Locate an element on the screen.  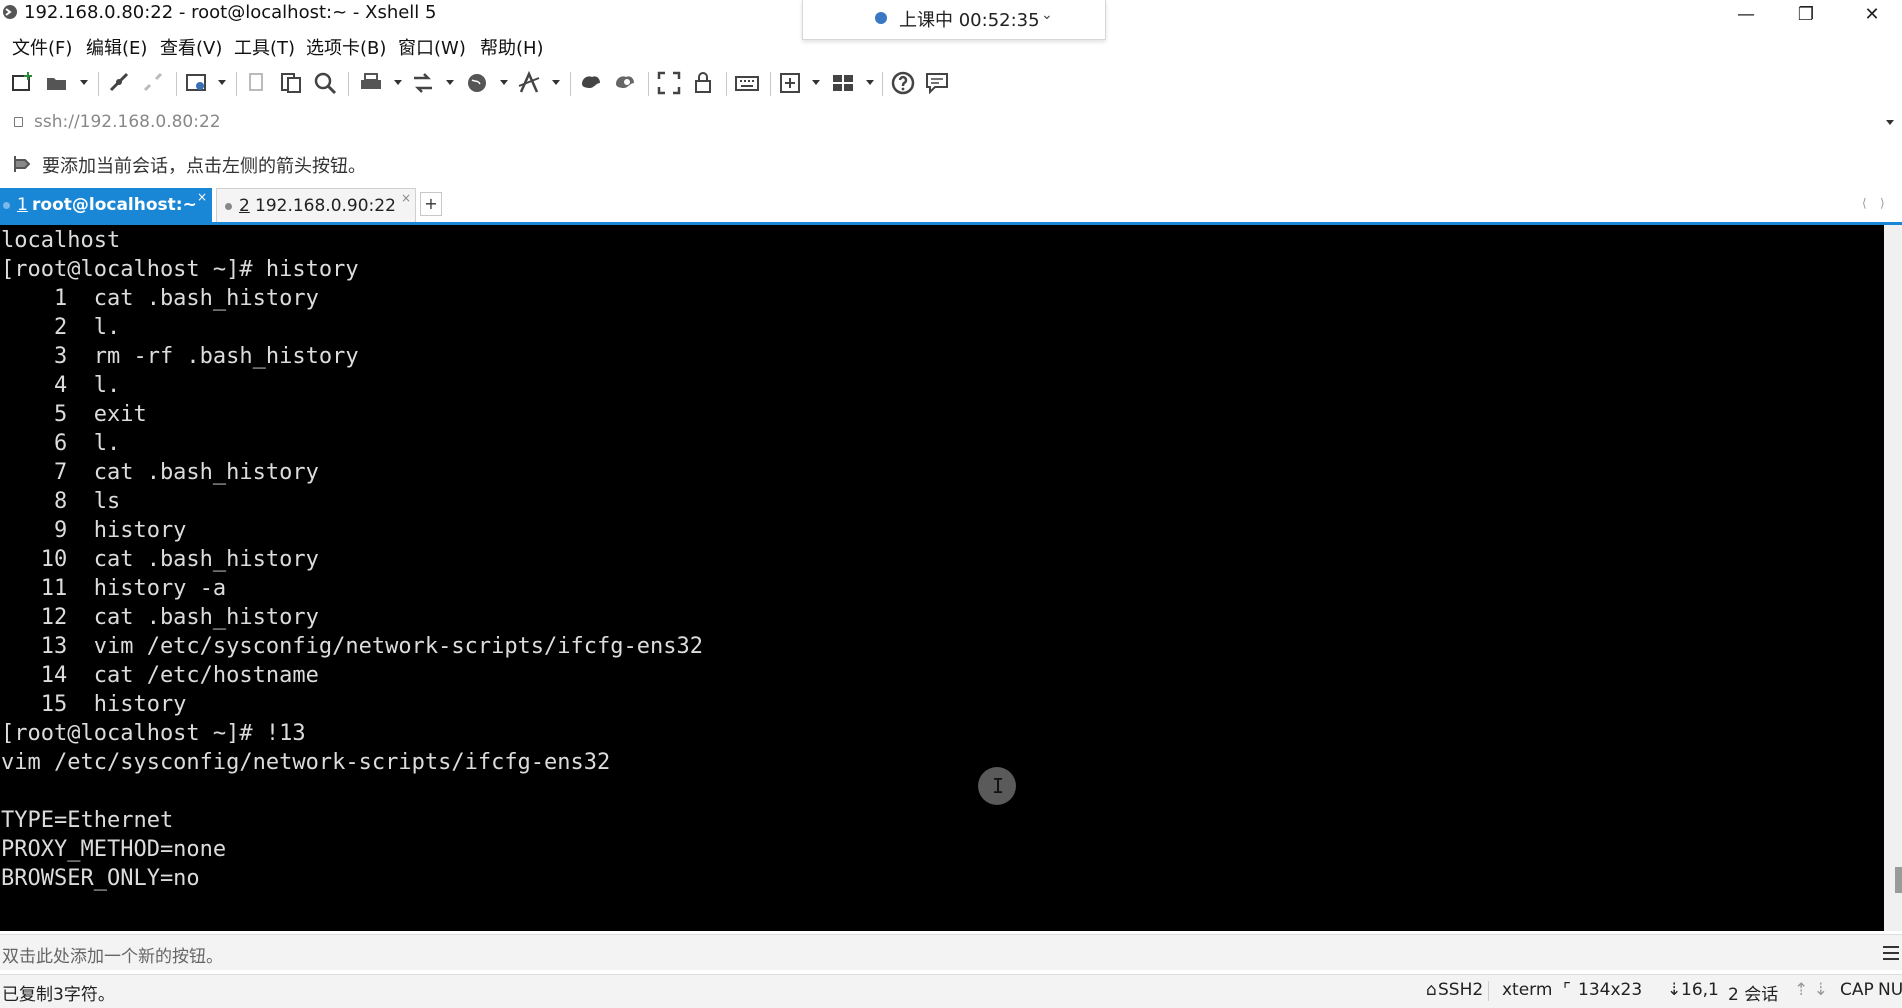
address-bar: ssh://192.168.0.80:22 is located at coordinates (951, 122).